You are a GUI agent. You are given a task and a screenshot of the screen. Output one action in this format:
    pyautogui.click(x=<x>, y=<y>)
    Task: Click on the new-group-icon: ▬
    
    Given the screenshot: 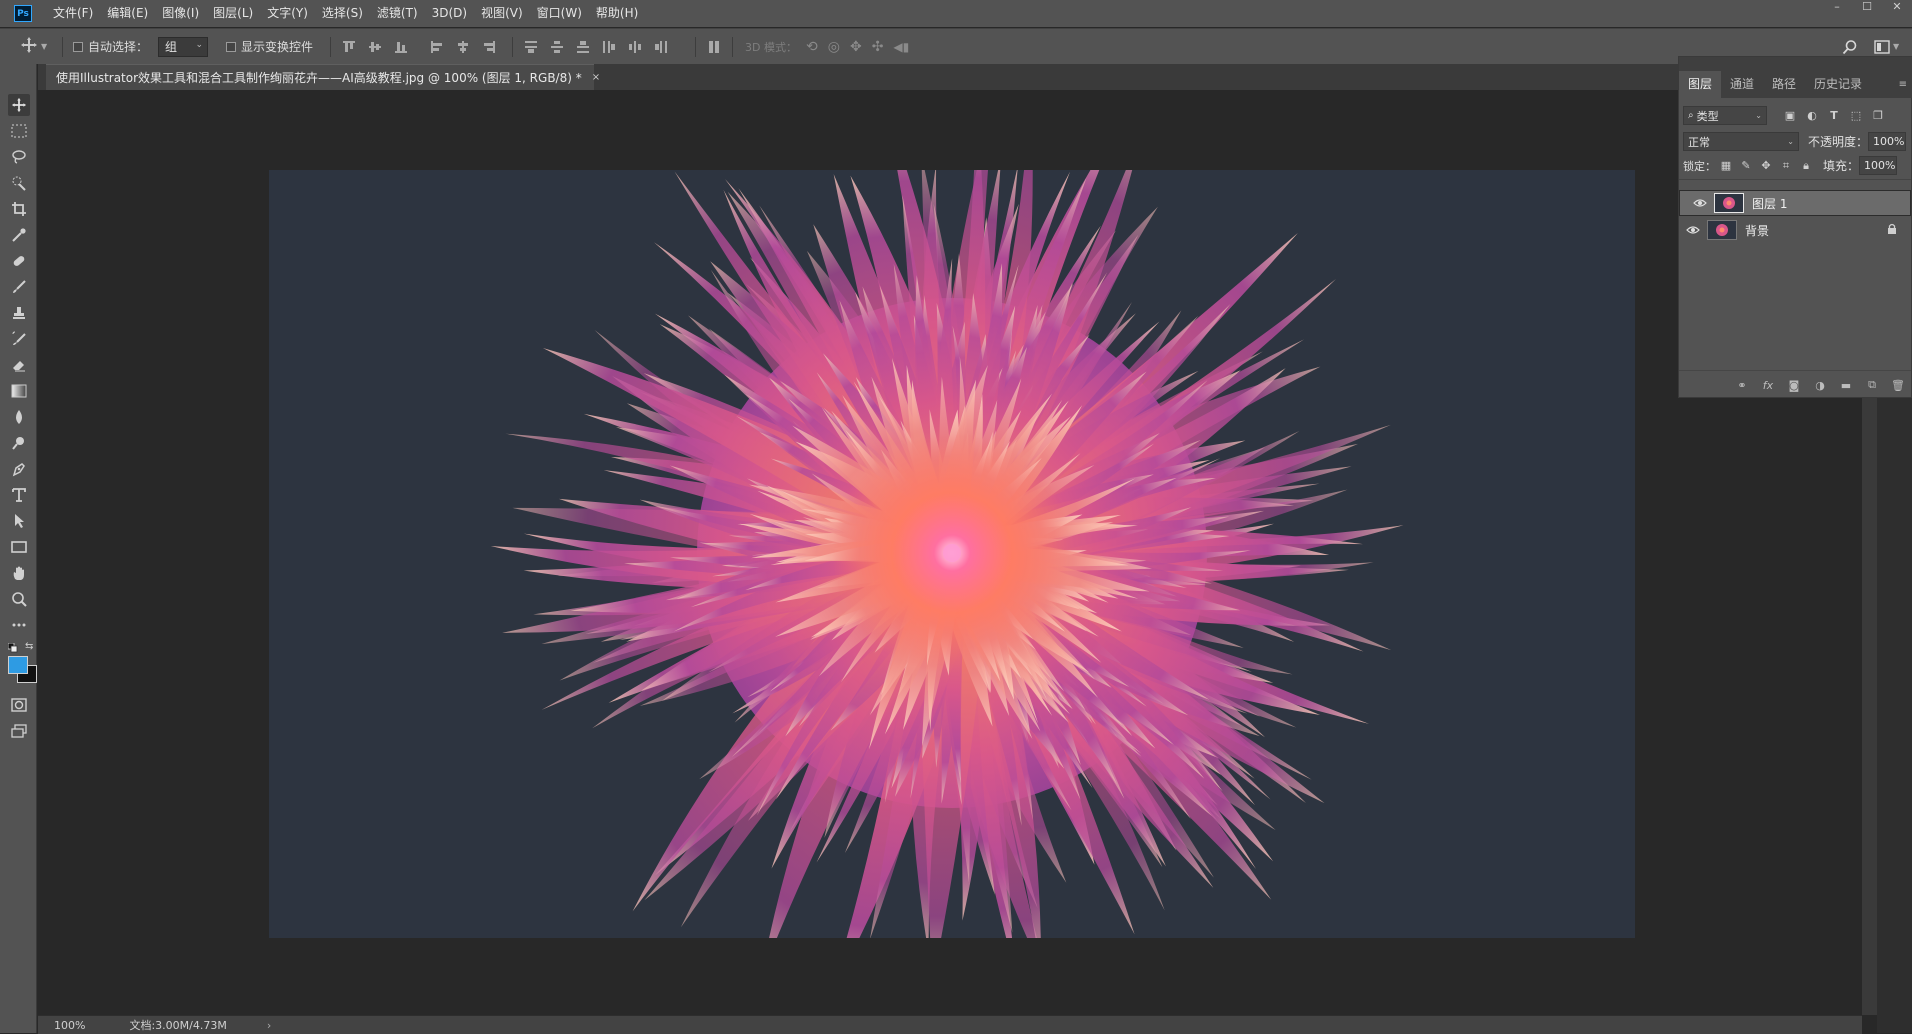 What is the action you would take?
    pyautogui.click(x=1846, y=385)
    